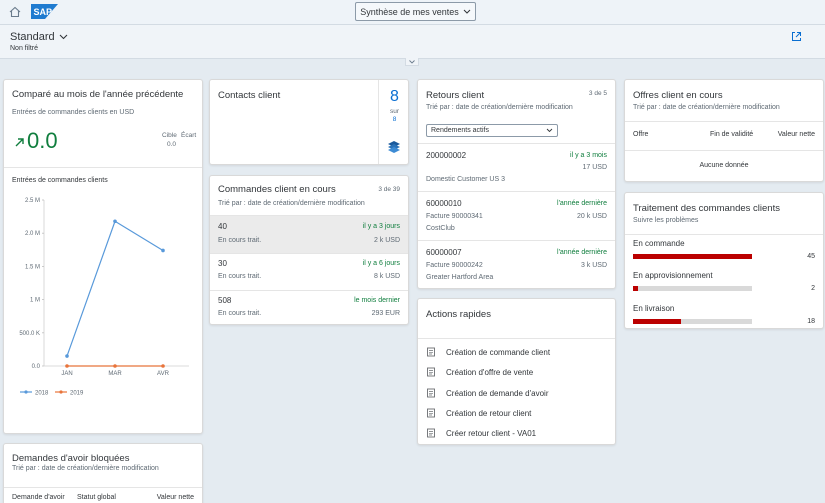 This screenshot has width=825, height=503. What do you see at coordinates (593, 265) in the screenshot?
I see `return-amount: 3 k USD` at bounding box center [593, 265].